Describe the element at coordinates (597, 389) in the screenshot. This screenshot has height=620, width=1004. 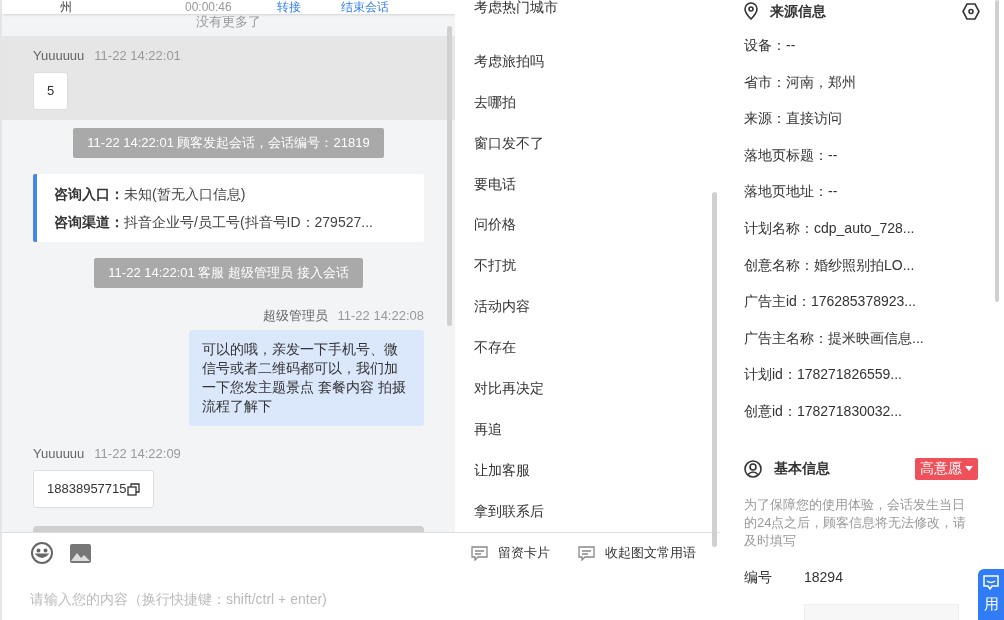
I see `quick-reply-item: 对比再决定` at that location.